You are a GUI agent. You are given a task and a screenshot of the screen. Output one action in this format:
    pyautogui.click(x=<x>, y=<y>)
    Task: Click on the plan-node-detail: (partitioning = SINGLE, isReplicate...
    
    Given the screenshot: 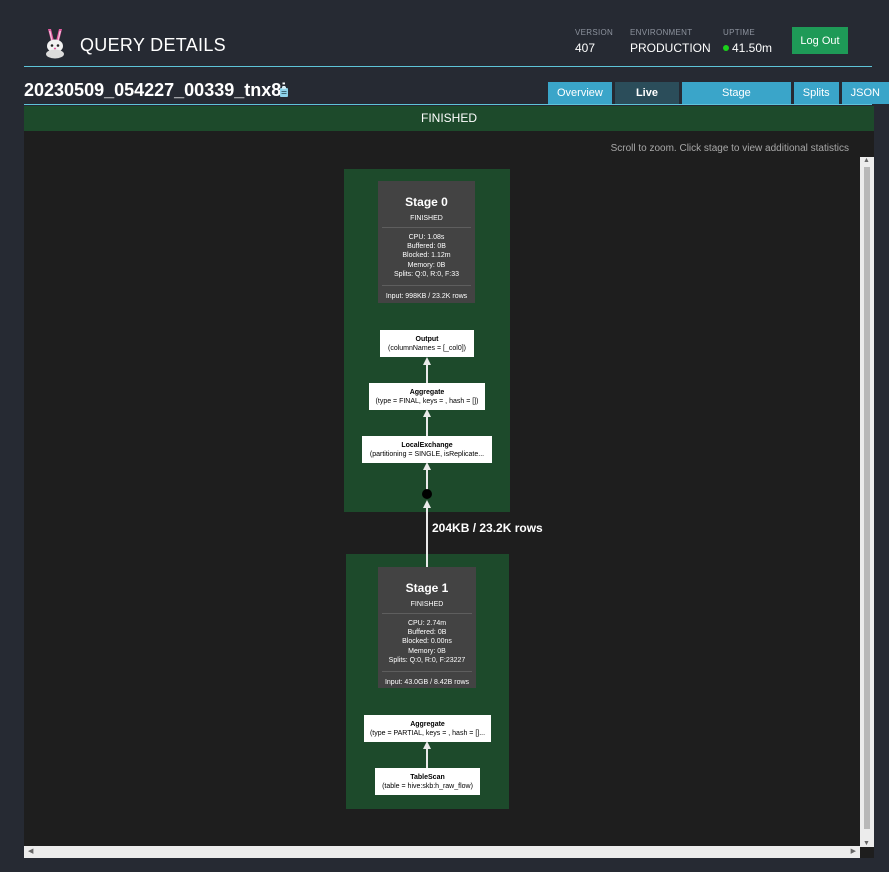 What is the action you would take?
    pyautogui.click(x=427, y=454)
    